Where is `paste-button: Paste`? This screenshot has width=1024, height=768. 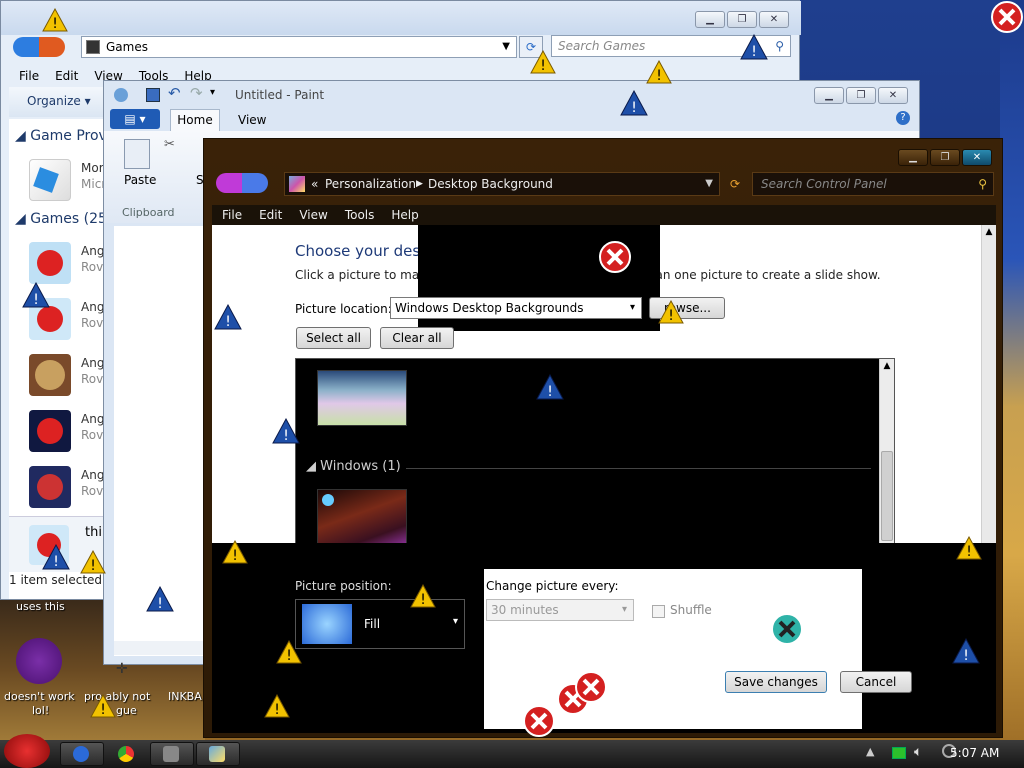
paste-button: Paste is located at coordinates (140, 180).